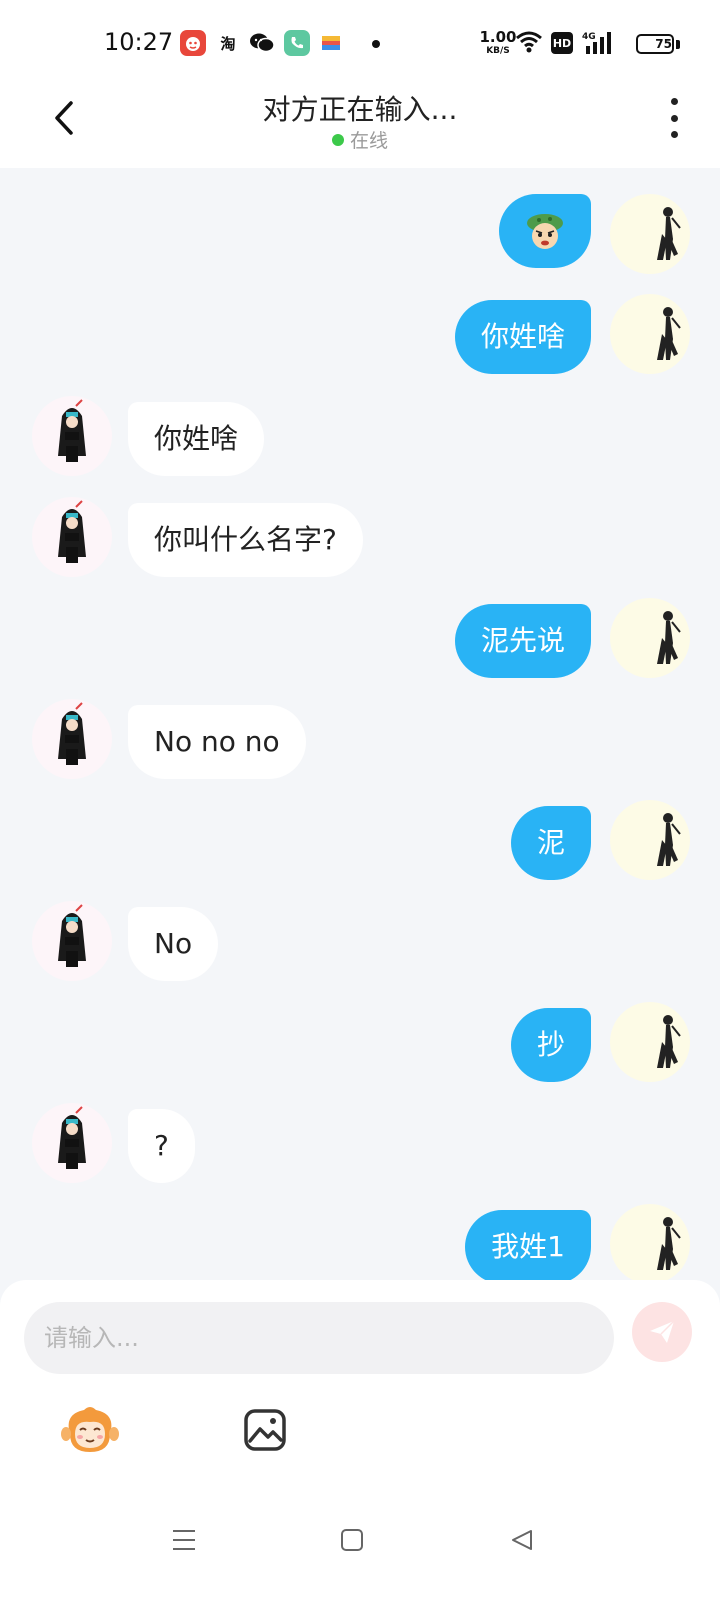  I want to click on received-message-bubble: ?, so click(161, 1146).